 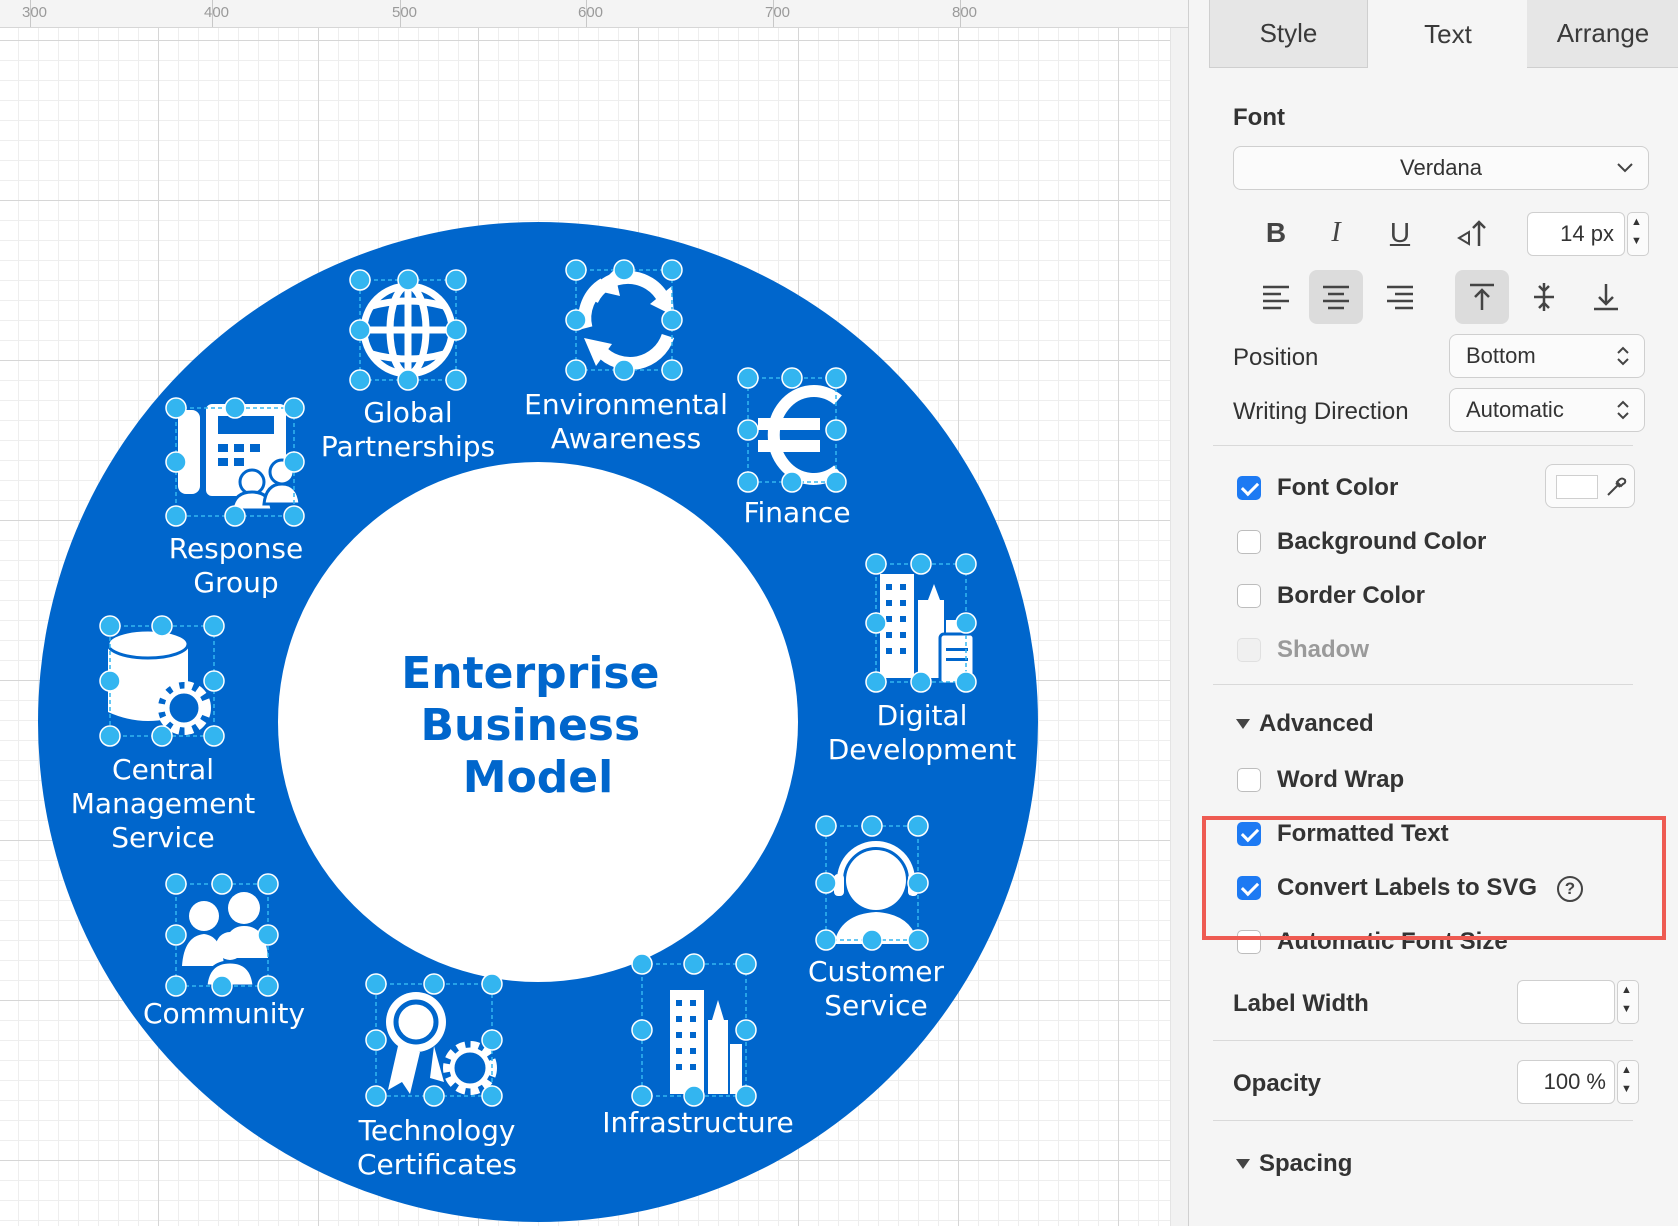 I want to click on font-size-input: 14 px, so click(x=1576, y=234).